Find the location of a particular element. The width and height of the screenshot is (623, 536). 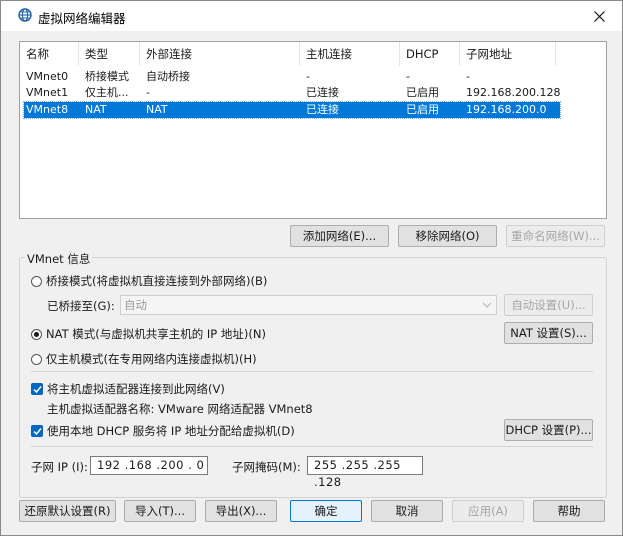

cell-external: - is located at coordinates (148, 92).